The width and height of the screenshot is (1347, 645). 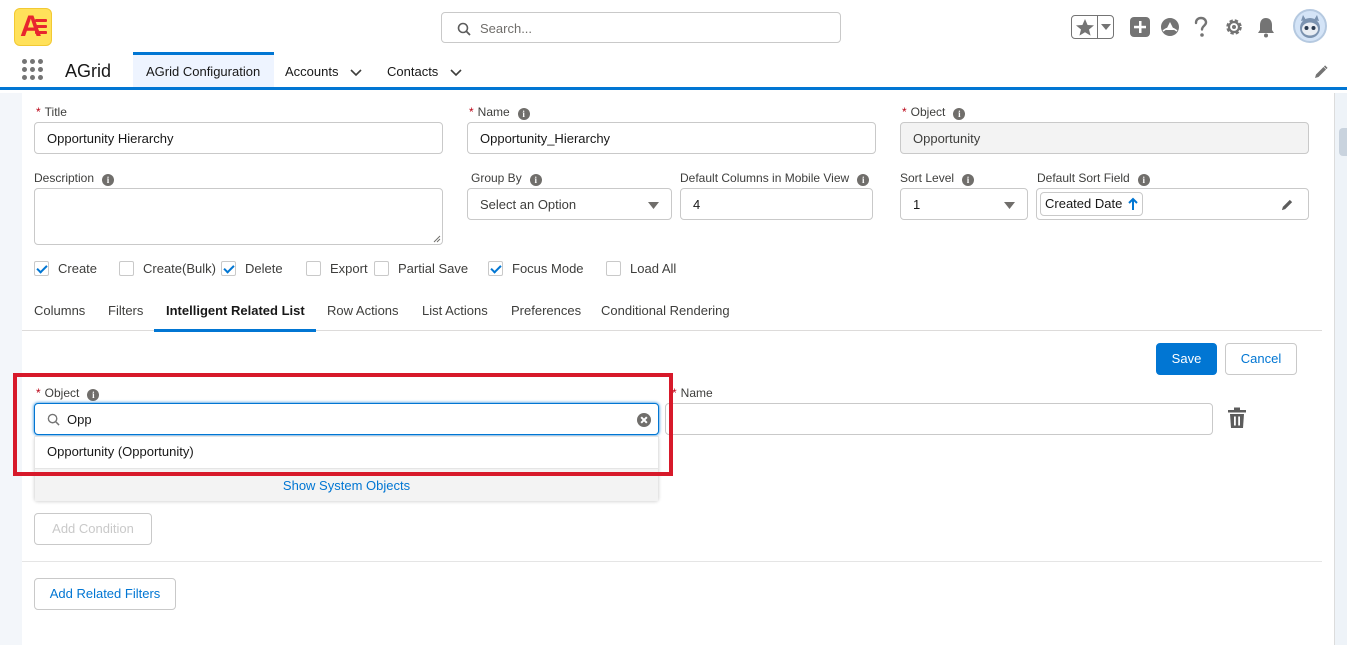 I want to click on divider, so click(x=672, y=561).